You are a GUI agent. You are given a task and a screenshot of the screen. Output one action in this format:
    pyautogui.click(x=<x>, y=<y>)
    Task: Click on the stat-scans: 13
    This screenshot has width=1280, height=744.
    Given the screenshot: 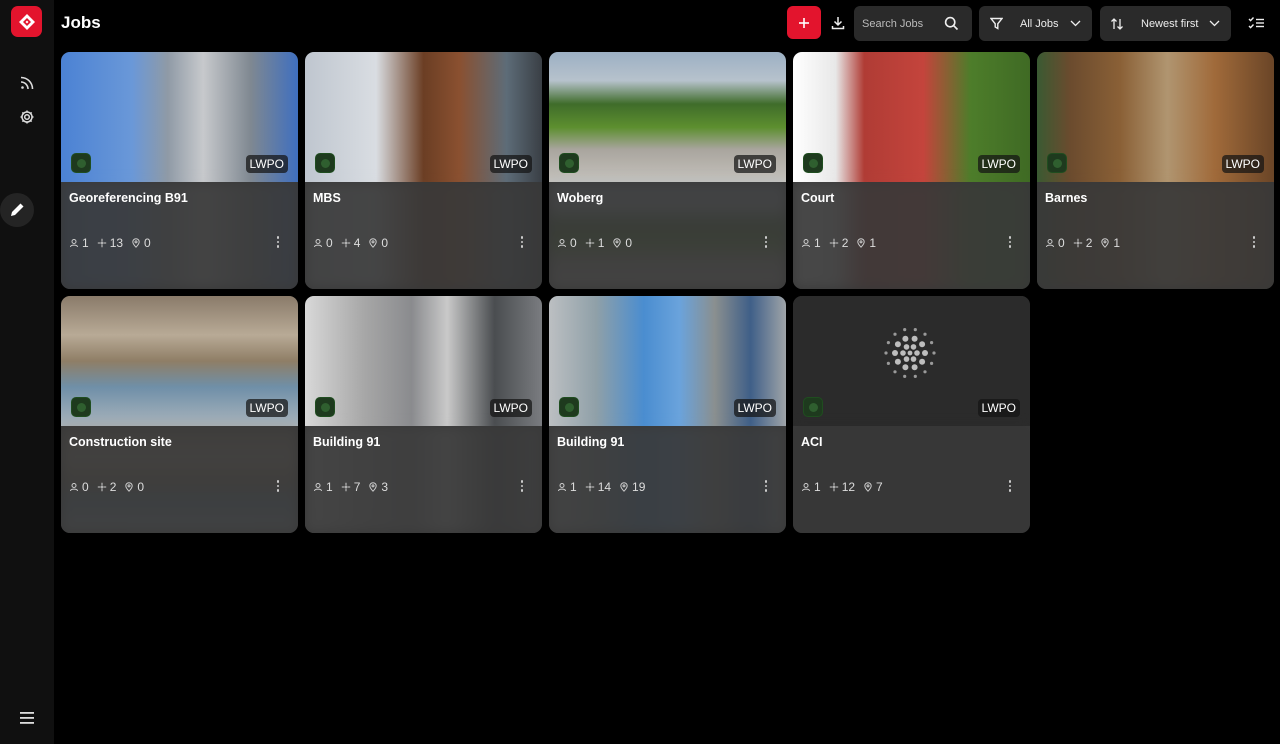 What is the action you would take?
    pyautogui.click(x=110, y=243)
    